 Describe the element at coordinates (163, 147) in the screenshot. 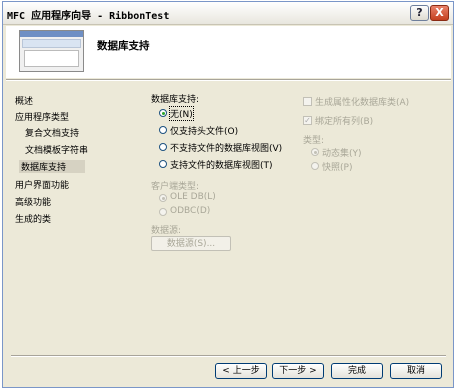

I see `db-view-no-file-radio` at that location.